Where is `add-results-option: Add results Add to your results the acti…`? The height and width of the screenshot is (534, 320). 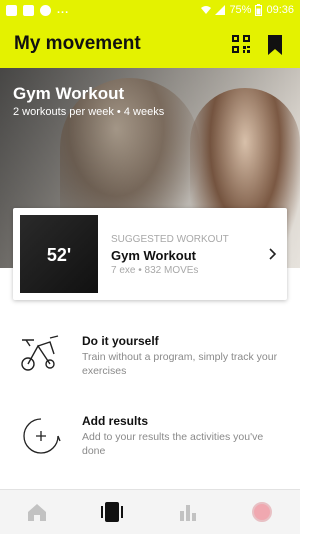
add-results-option: Add results Add to your results the acti… is located at coordinates (150, 438).